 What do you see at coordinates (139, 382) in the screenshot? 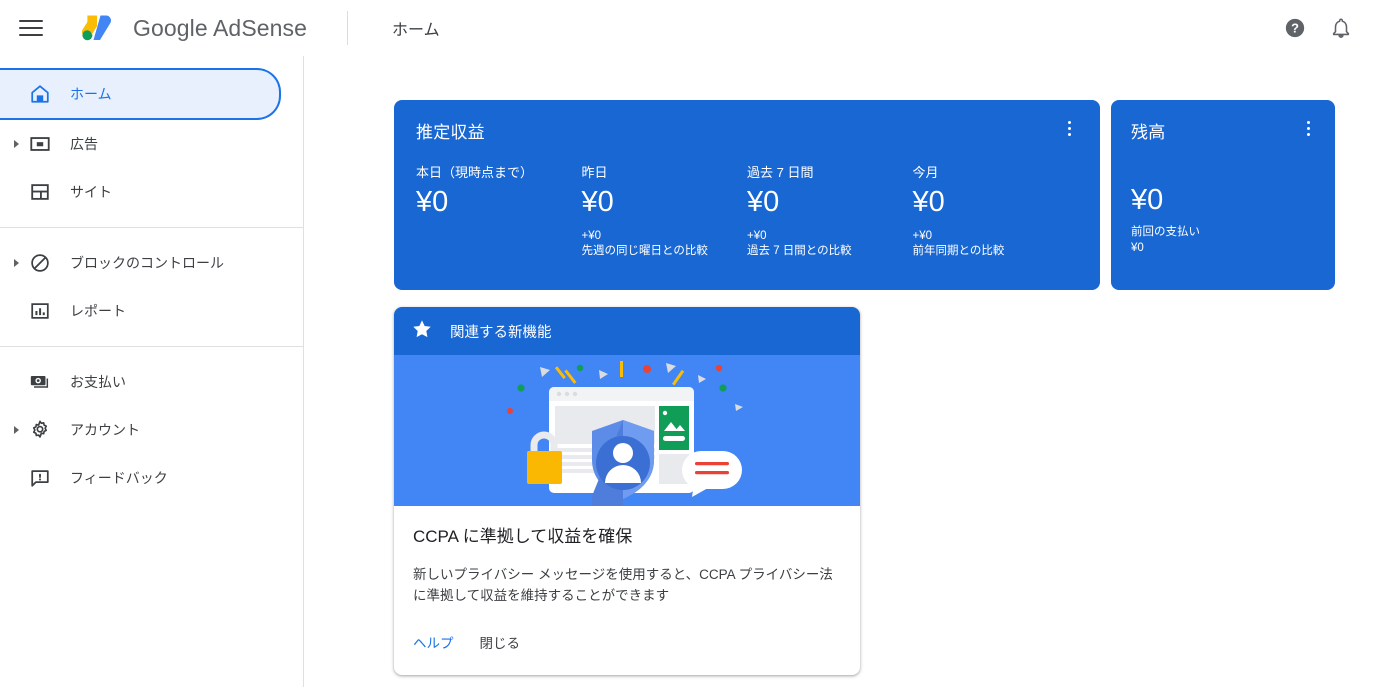
I see `sidebar-item-payments: お支払い` at bounding box center [139, 382].